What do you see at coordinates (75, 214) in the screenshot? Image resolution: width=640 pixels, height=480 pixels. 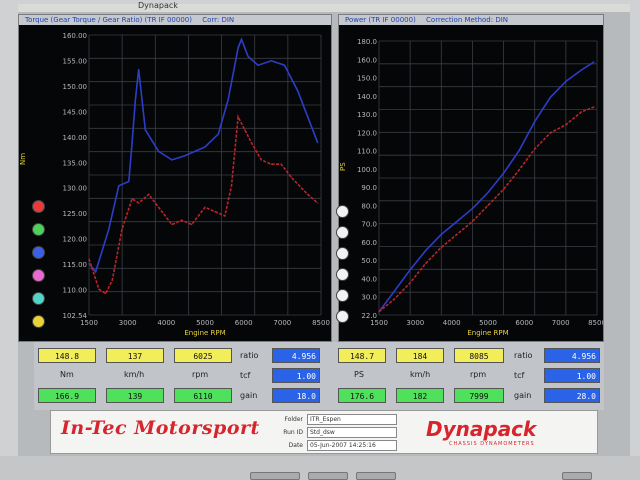 I see `y-tick-label: 125.00` at bounding box center [75, 214].